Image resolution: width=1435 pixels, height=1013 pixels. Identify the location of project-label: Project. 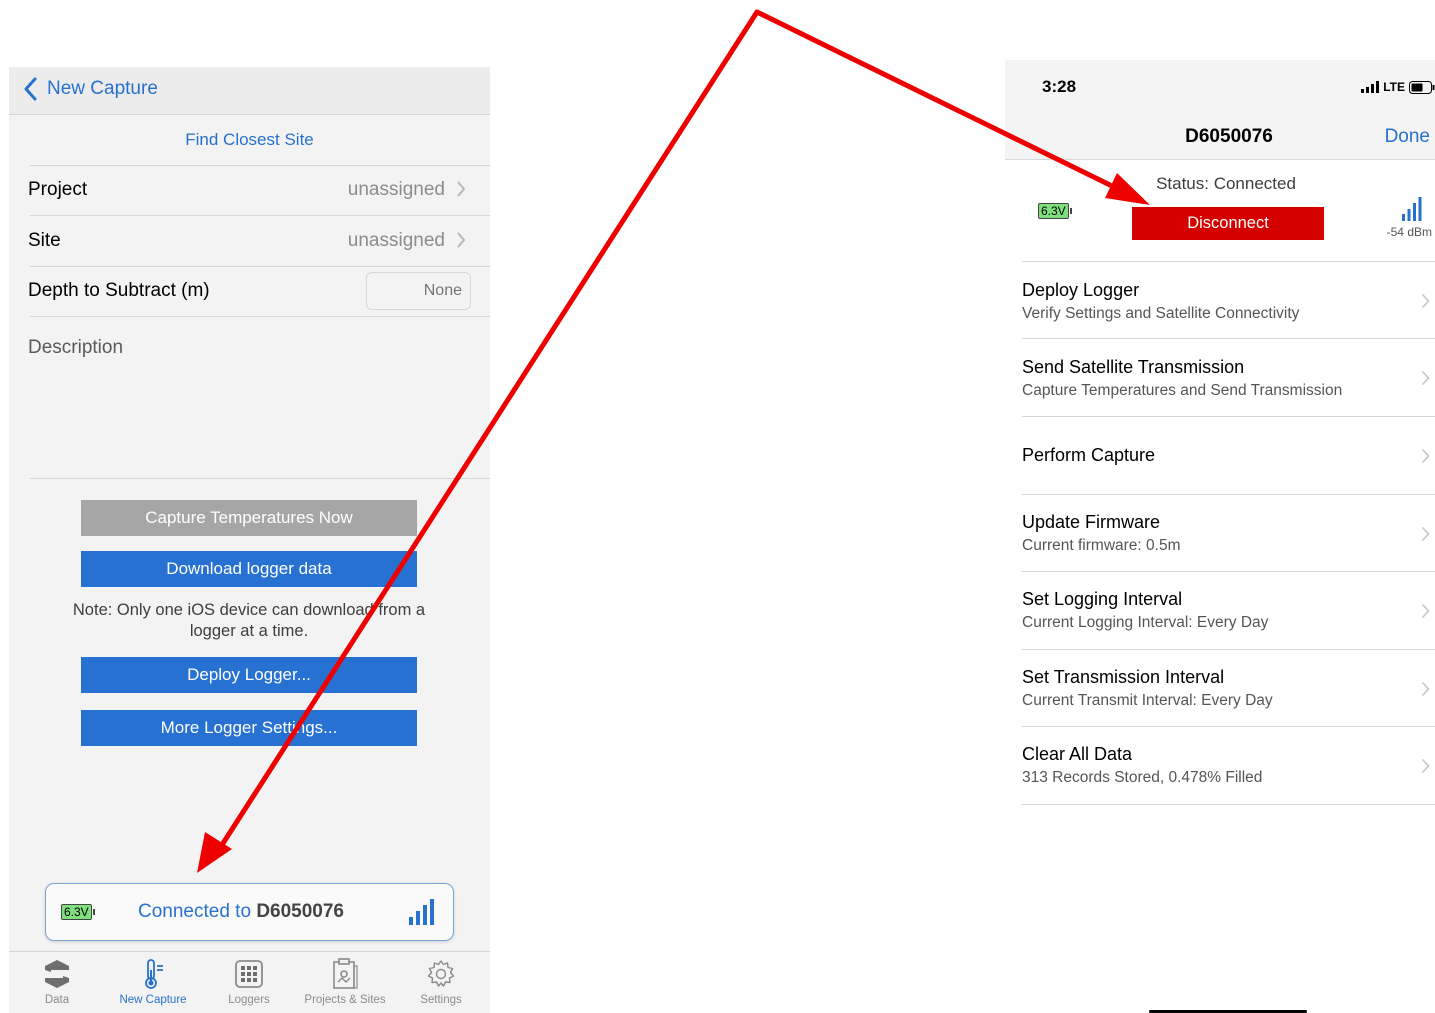
(58, 189).